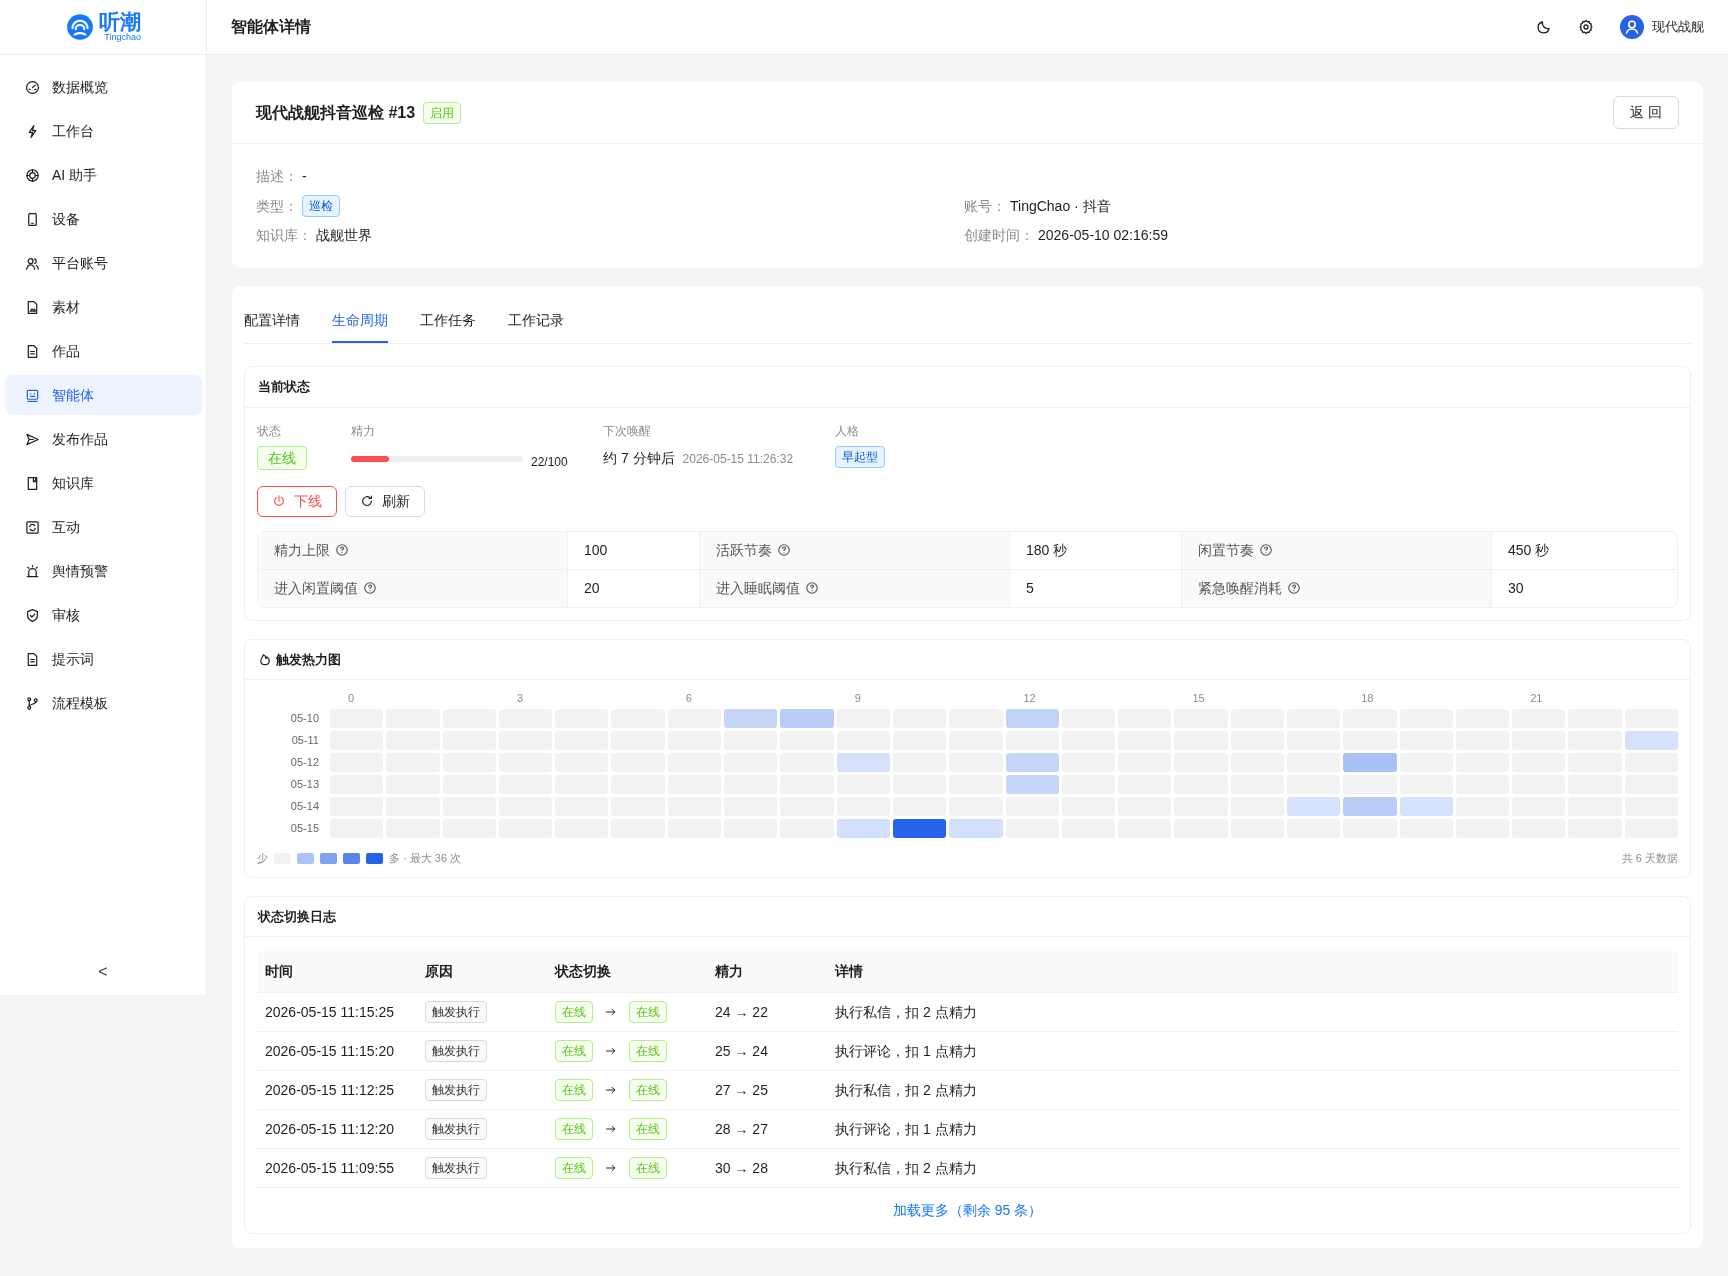  What do you see at coordinates (32, 263) in the screenshot?
I see `people-icon` at bounding box center [32, 263].